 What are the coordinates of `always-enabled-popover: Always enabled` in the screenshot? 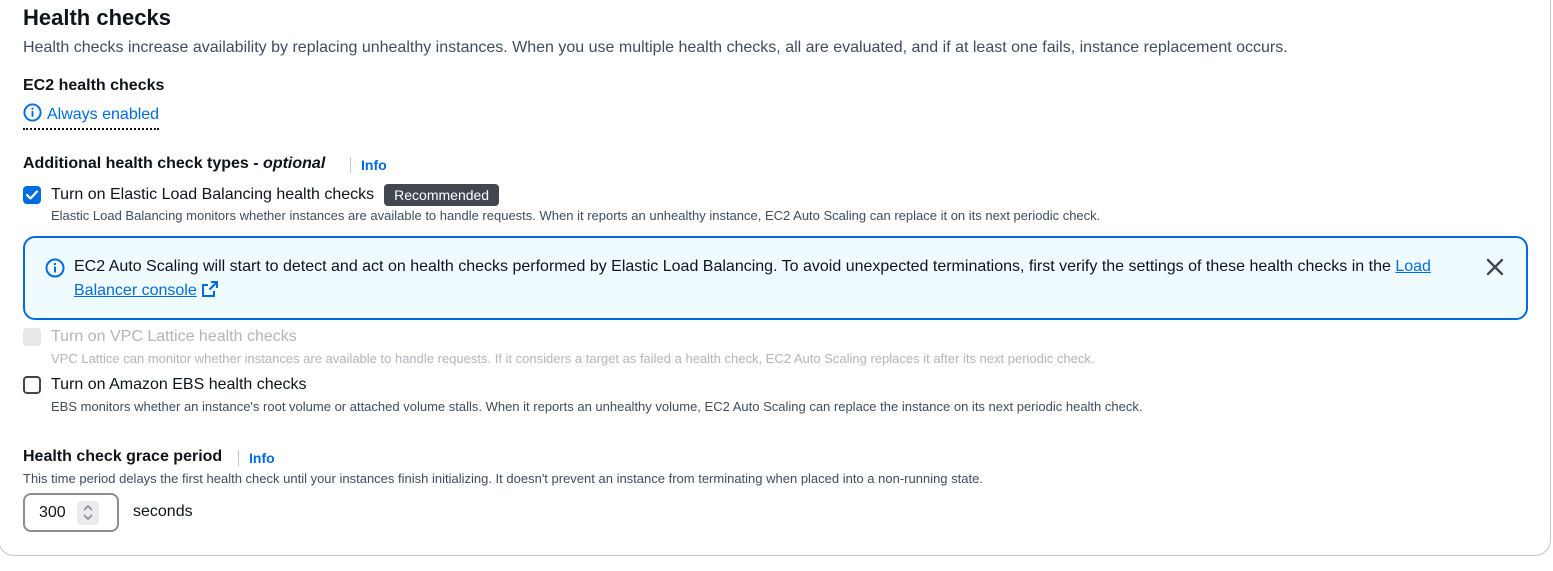 It's located at (91, 116).